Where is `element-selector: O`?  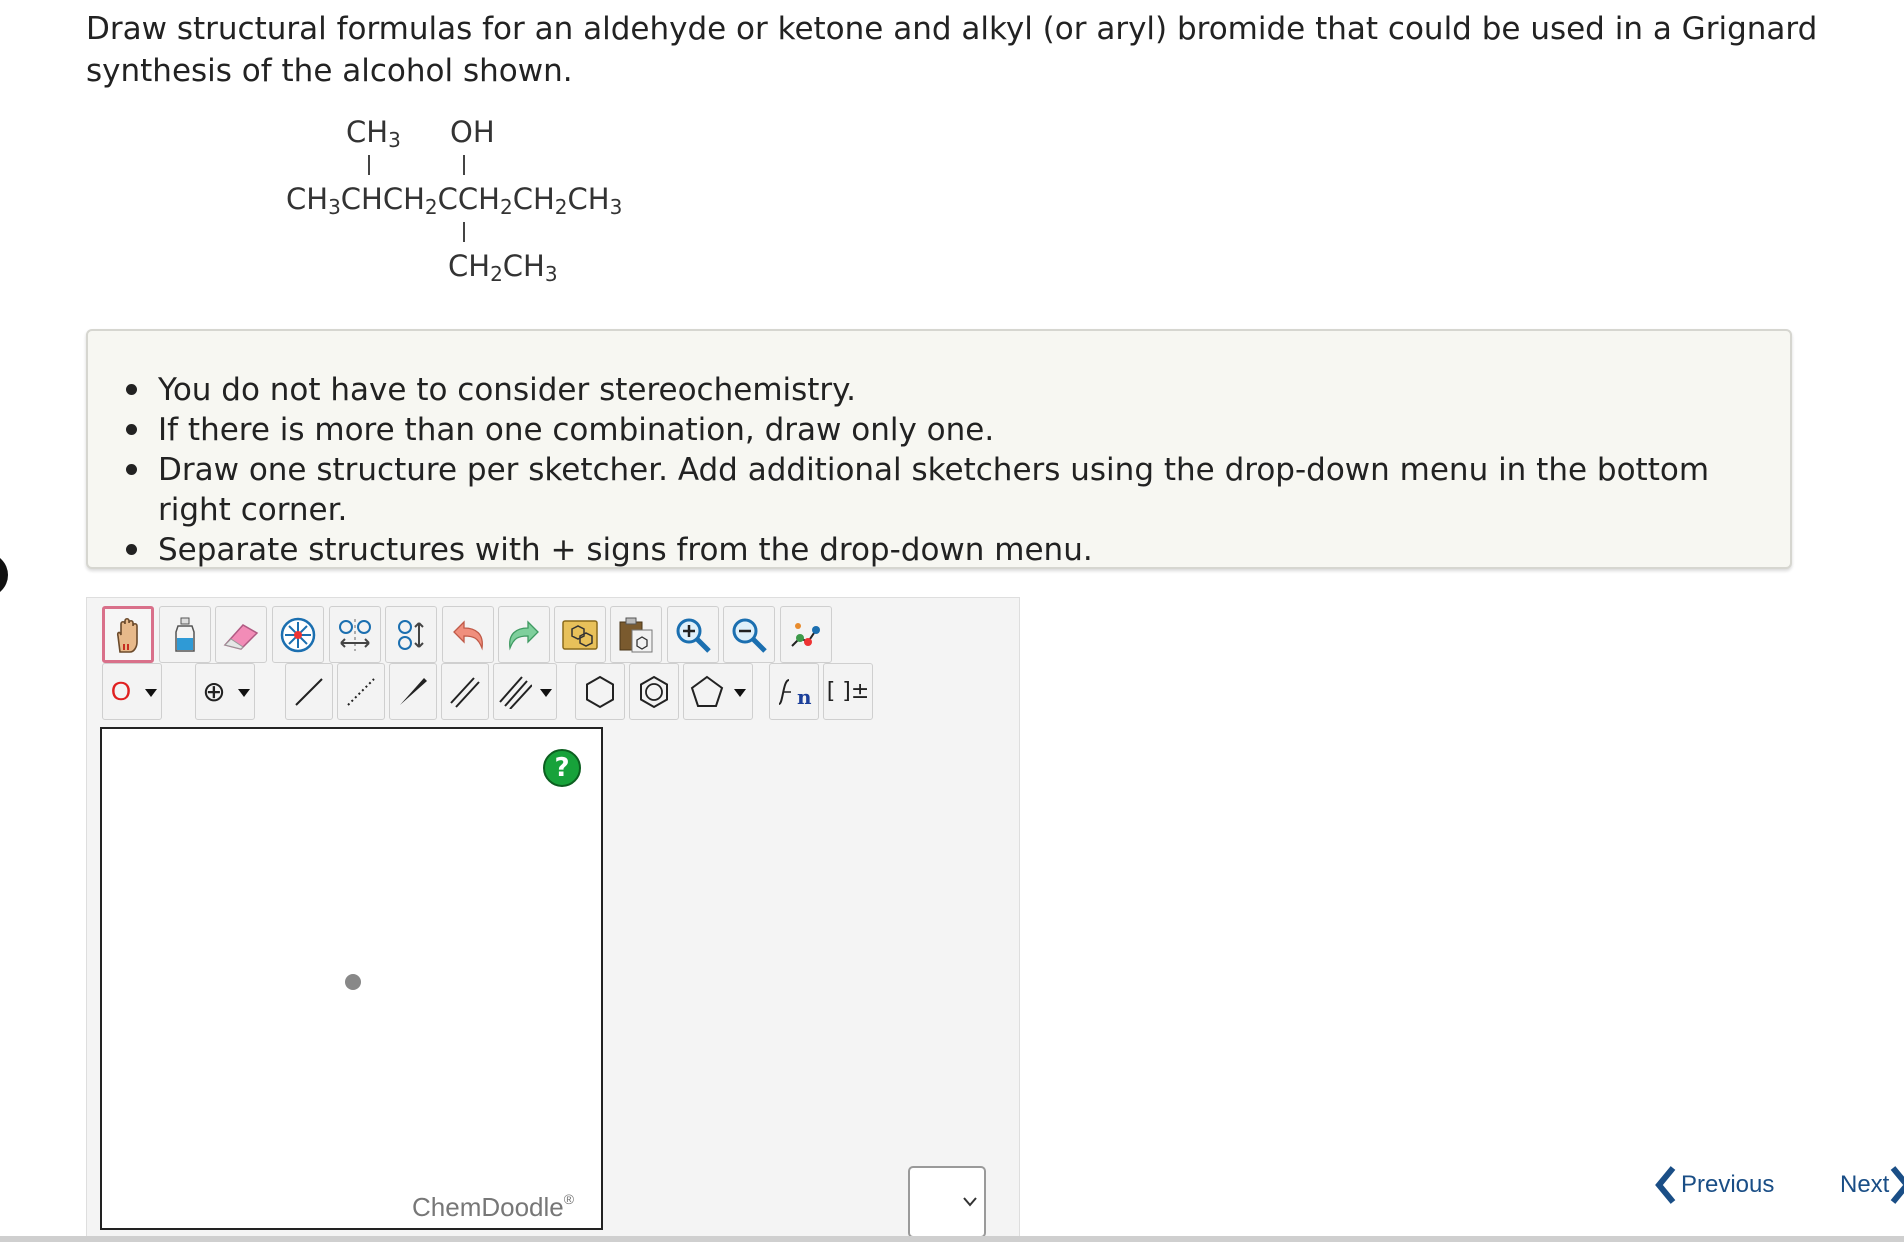 element-selector: O is located at coordinates (132, 691).